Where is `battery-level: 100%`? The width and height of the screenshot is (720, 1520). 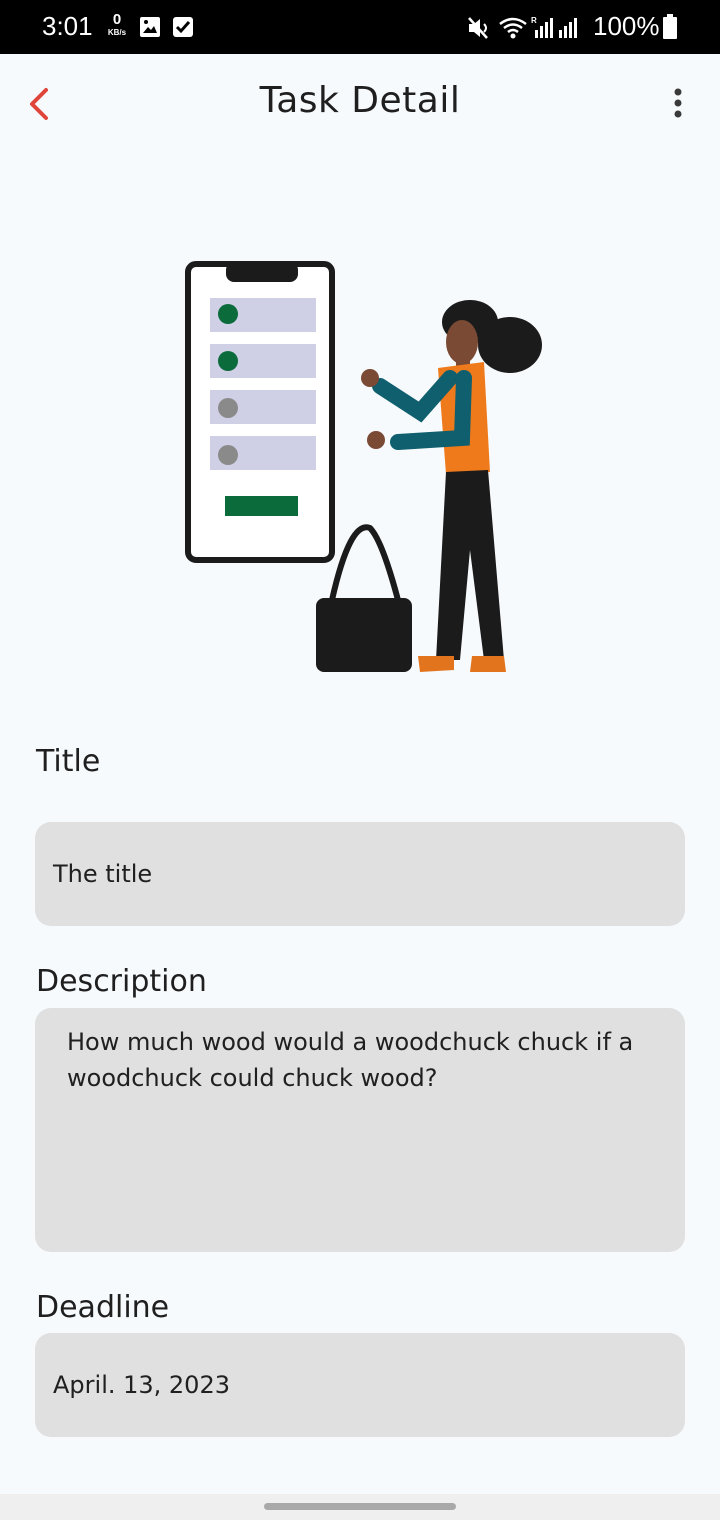 battery-level: 100% is located at coordinates (626, 26).